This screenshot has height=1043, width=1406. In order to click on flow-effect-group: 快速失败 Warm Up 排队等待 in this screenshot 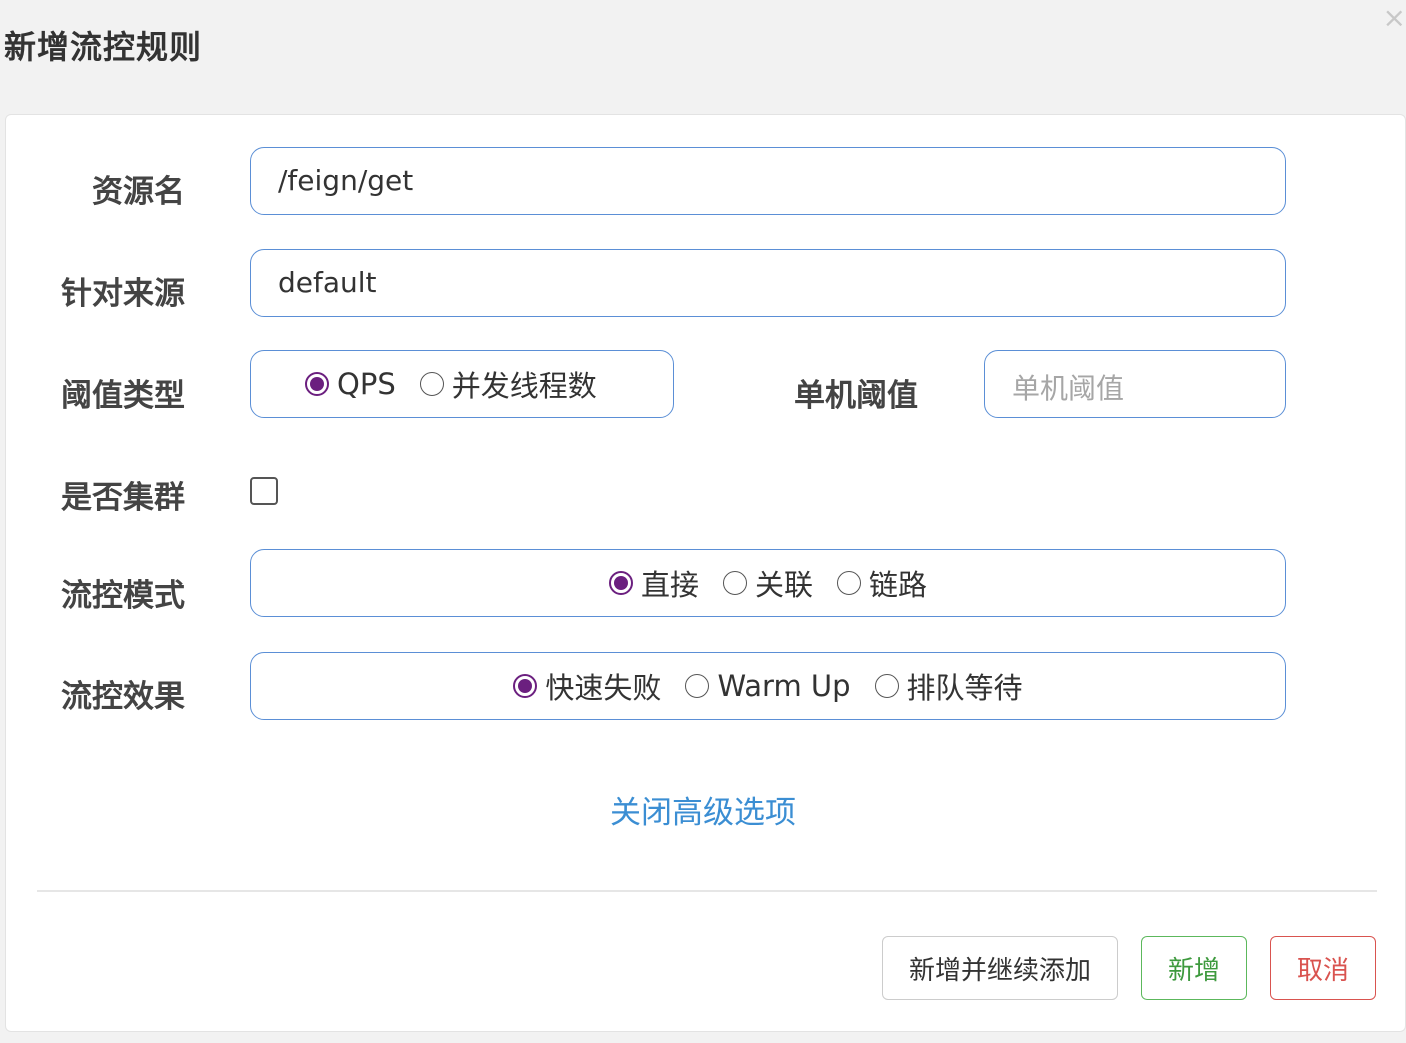, I will do `click(768, 686)`.